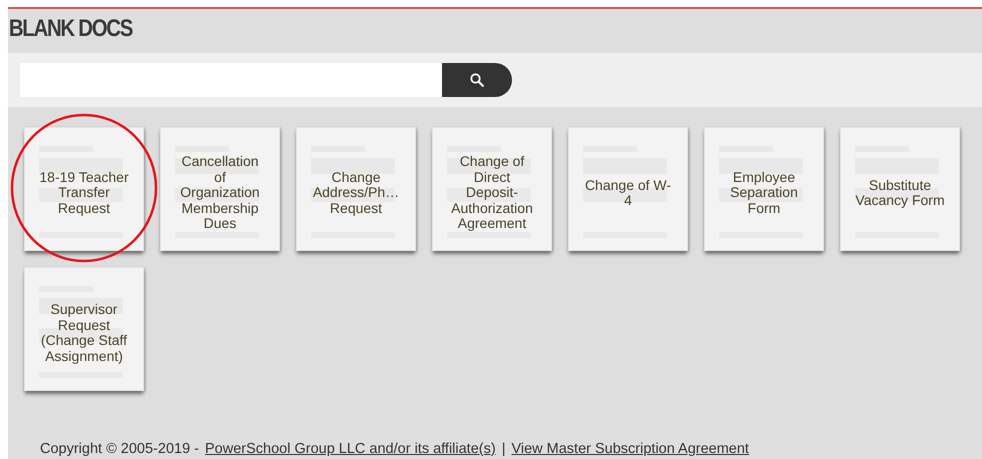 The height and width of the screenshot is (459, 982). What do you see at coordinates (350, 449) in the screenshot?
I see `footer-link: PowerSchool Group LLC and/or its affiliate(s)` at bounding box center [350, 449].